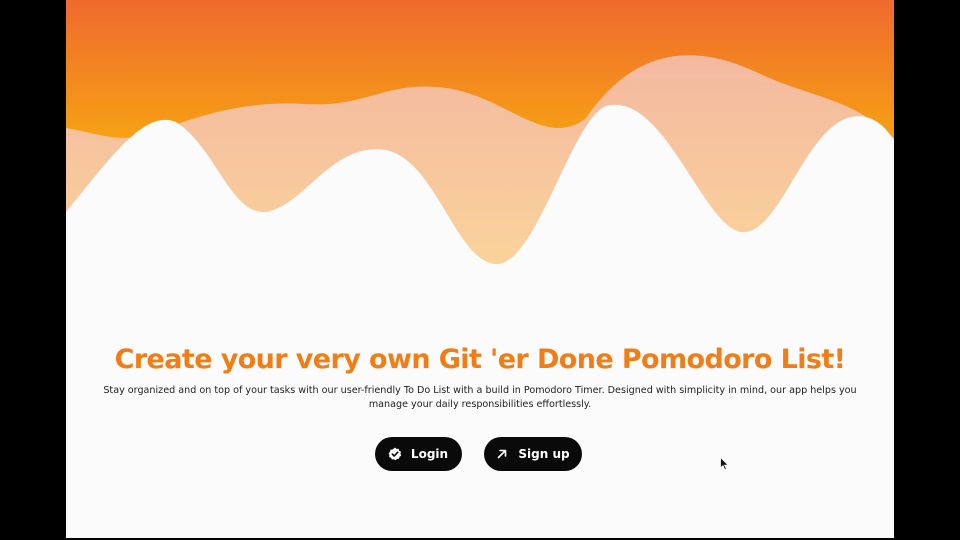  Describe the element at coordinates (429, 454) in the screenshot. I see `login-button-label: Login` at that location.